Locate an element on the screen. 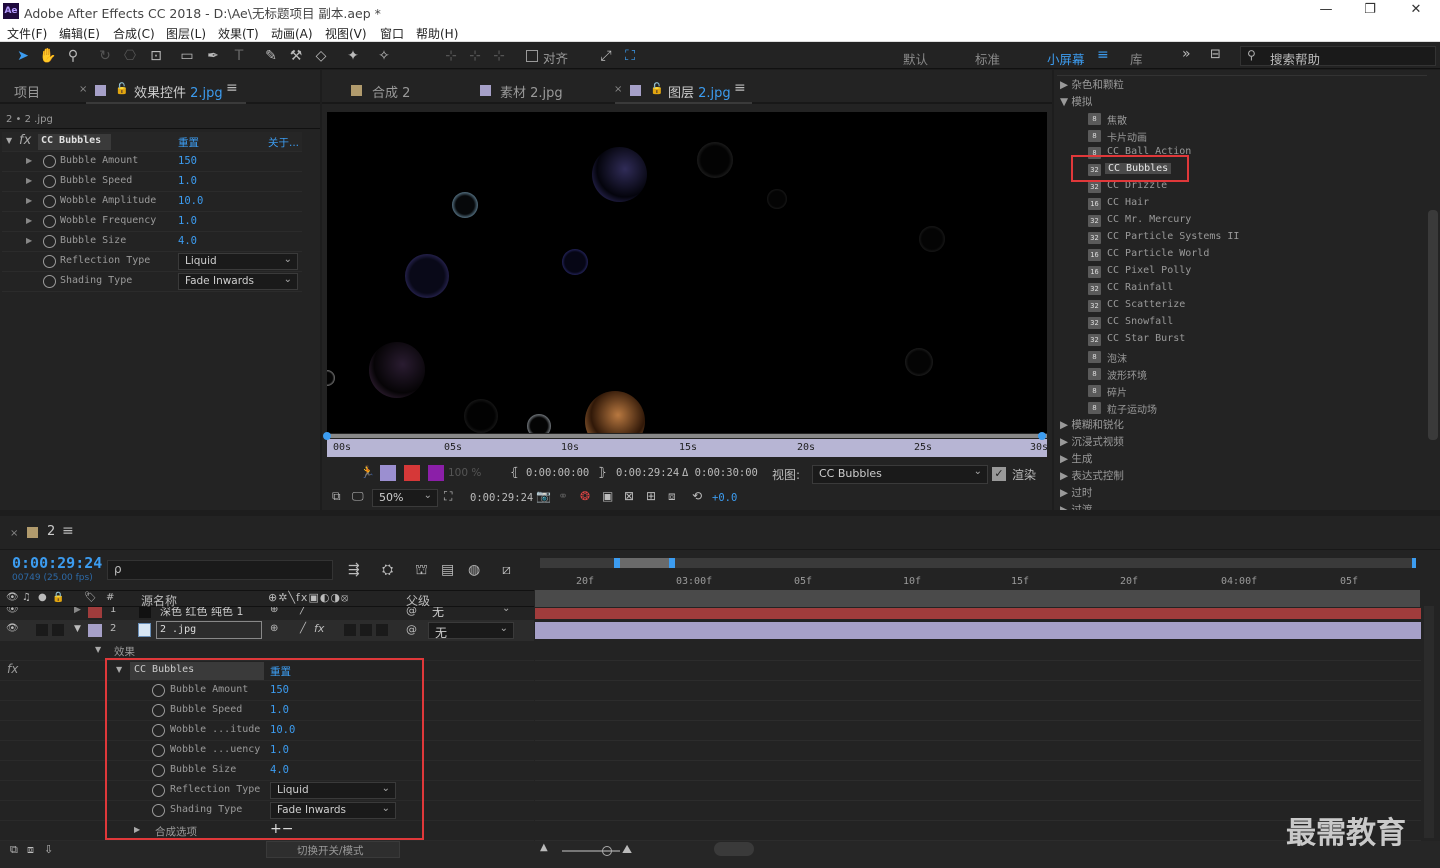 The height and width of the screenshot is (868, 1440). navigator-end-handle is located at coordinates (672, 563).